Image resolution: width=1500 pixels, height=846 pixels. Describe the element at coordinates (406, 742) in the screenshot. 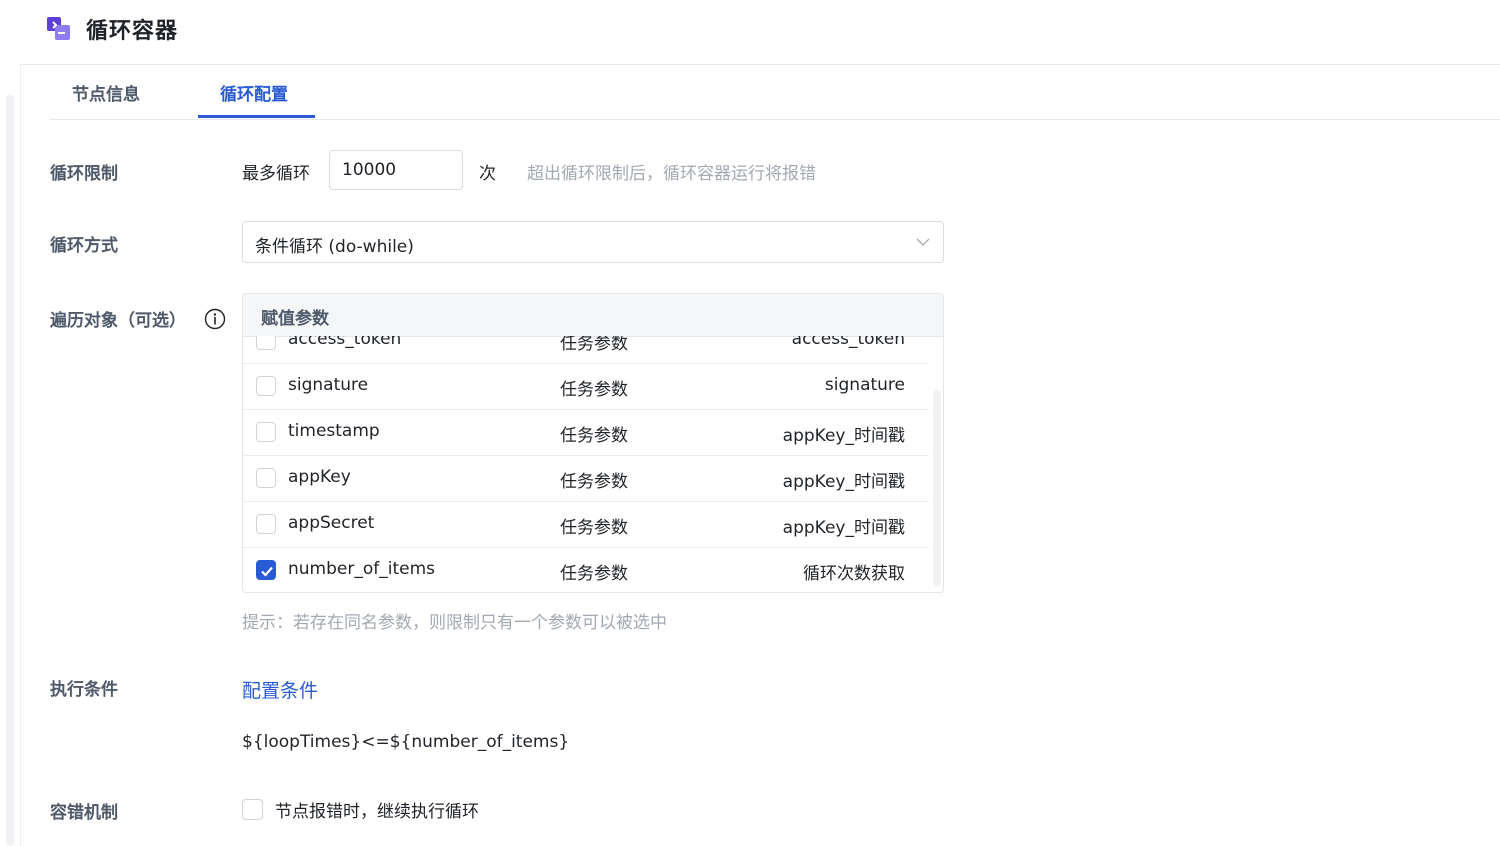

I see `condition-expression: ${loopTimes}<=${number_of_items}` at that location.